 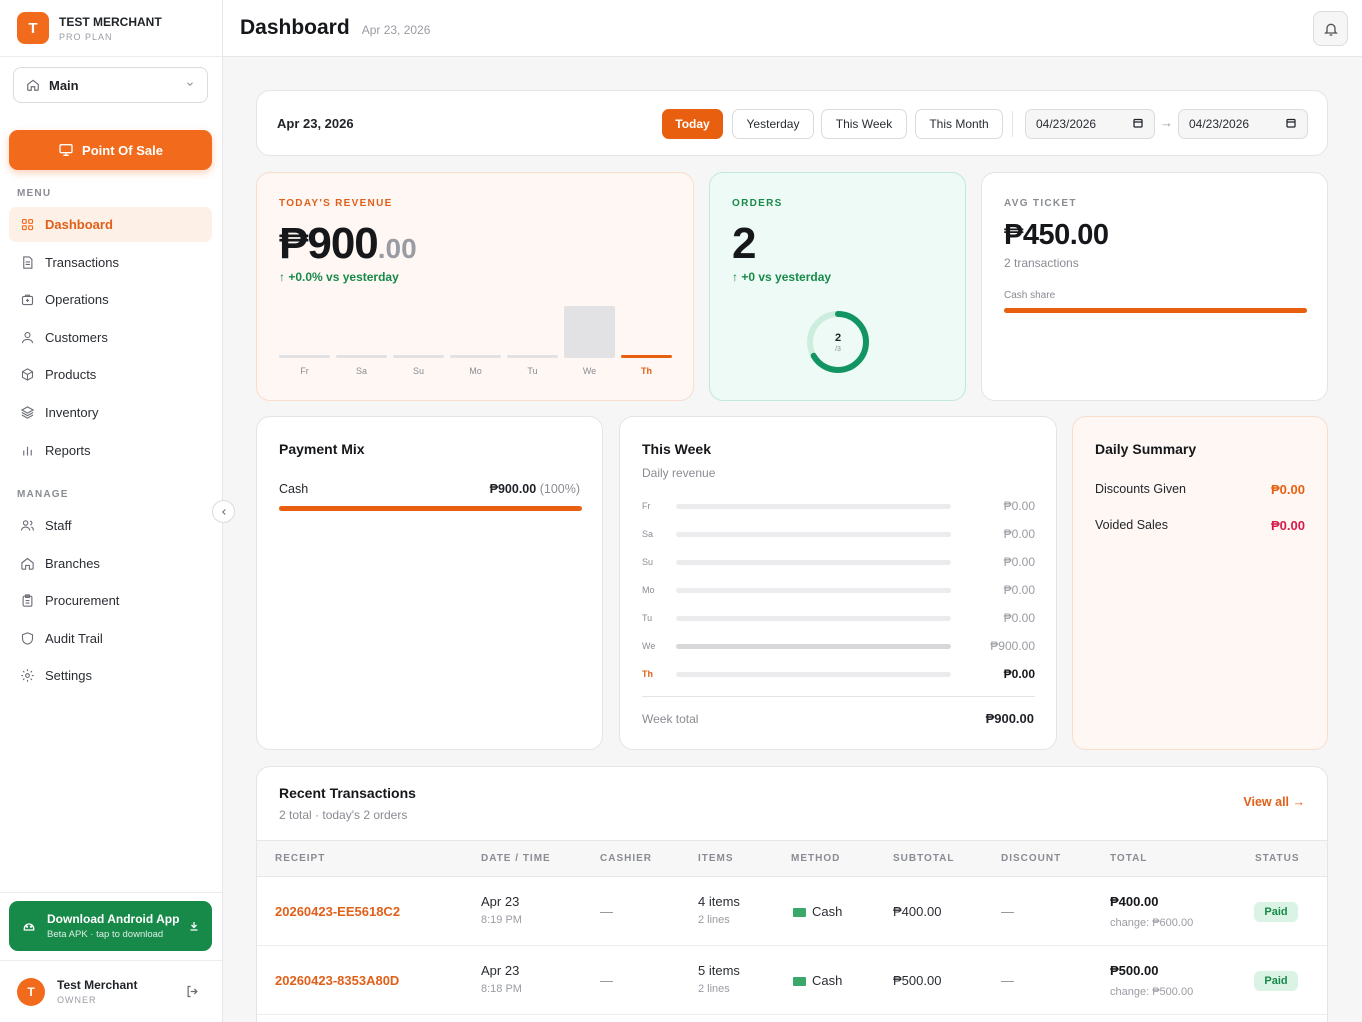 I want to click on range-today-button: Today, so click(x=692, y=124).